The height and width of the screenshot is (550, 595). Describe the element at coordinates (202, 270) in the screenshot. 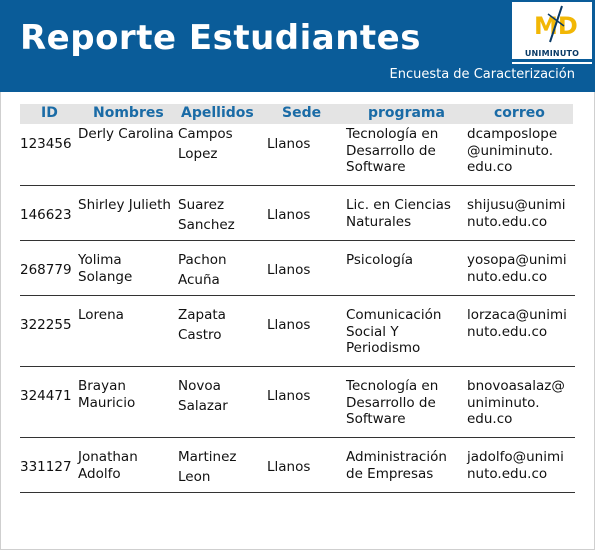

I see `cell-apellidos: Pachon Acuña` at that location.